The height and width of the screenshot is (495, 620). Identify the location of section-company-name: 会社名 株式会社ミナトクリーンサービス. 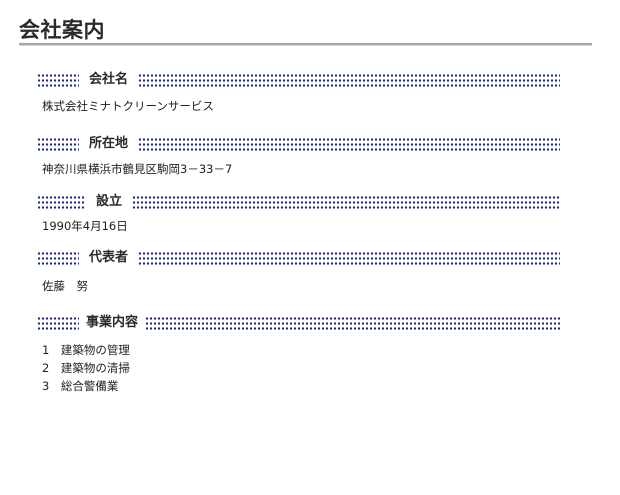
(298, 93).